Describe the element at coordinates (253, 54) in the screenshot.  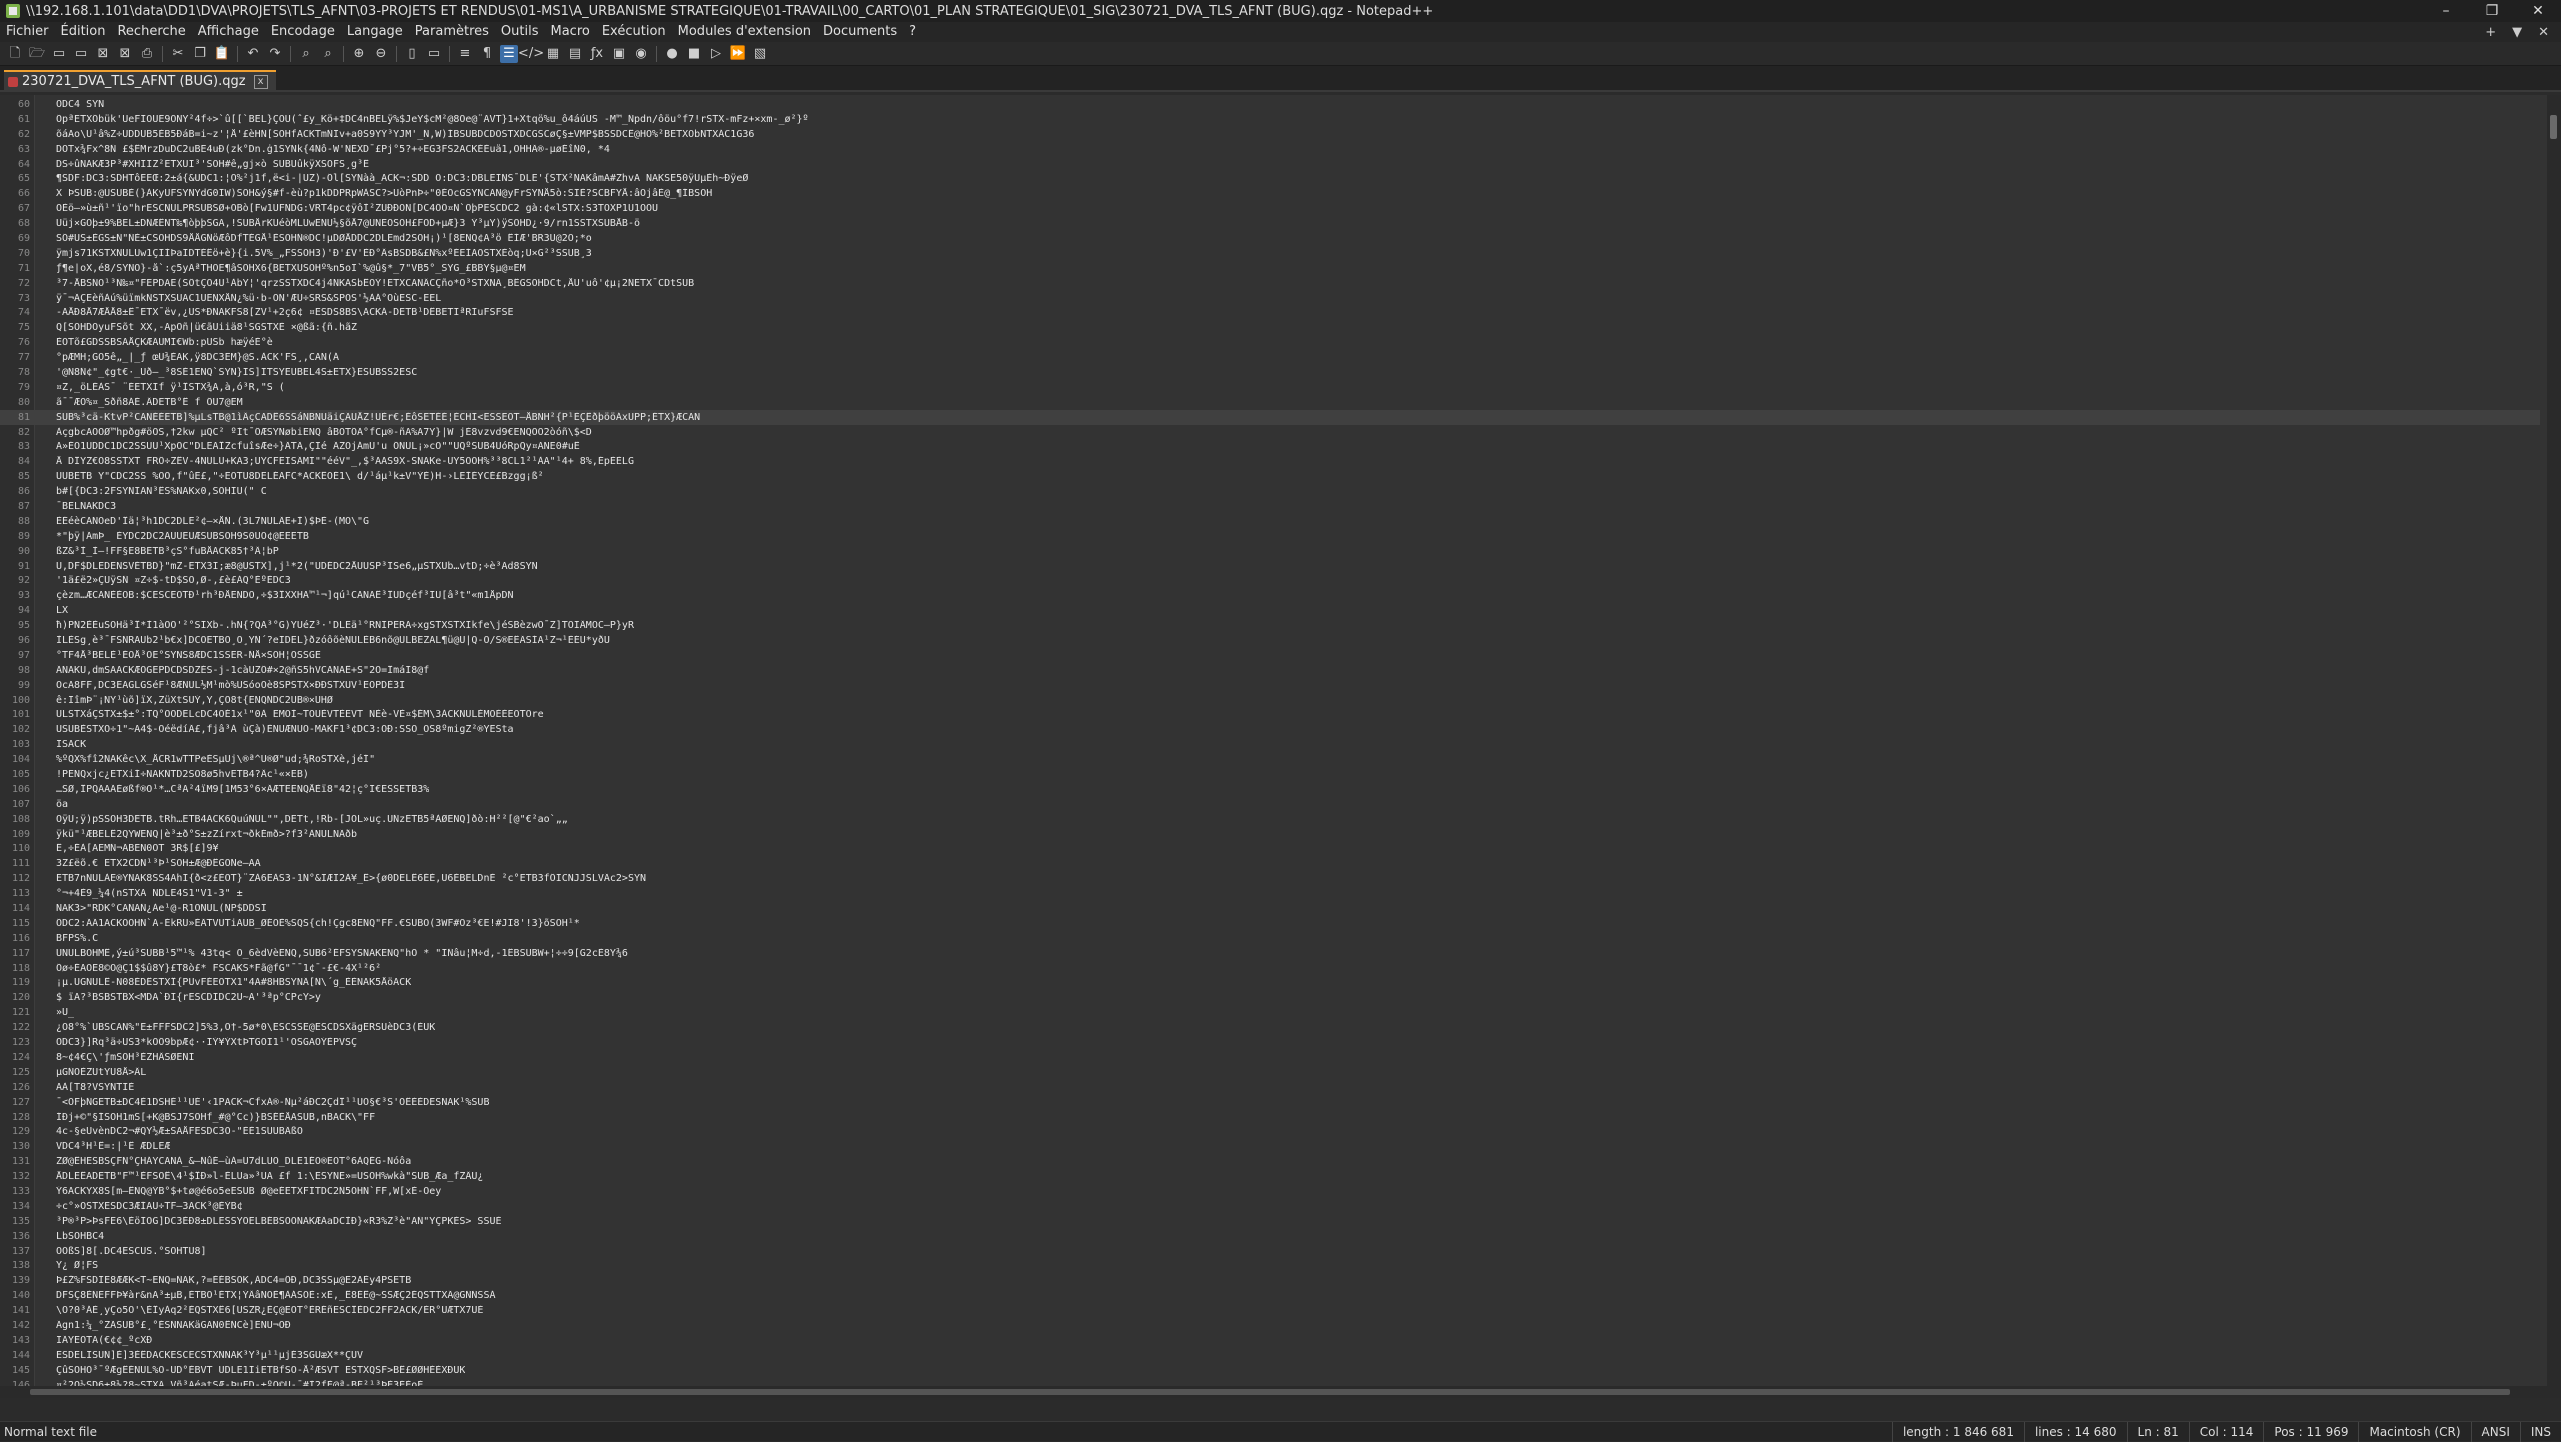
I see `undo-icon: ↶` at that location.